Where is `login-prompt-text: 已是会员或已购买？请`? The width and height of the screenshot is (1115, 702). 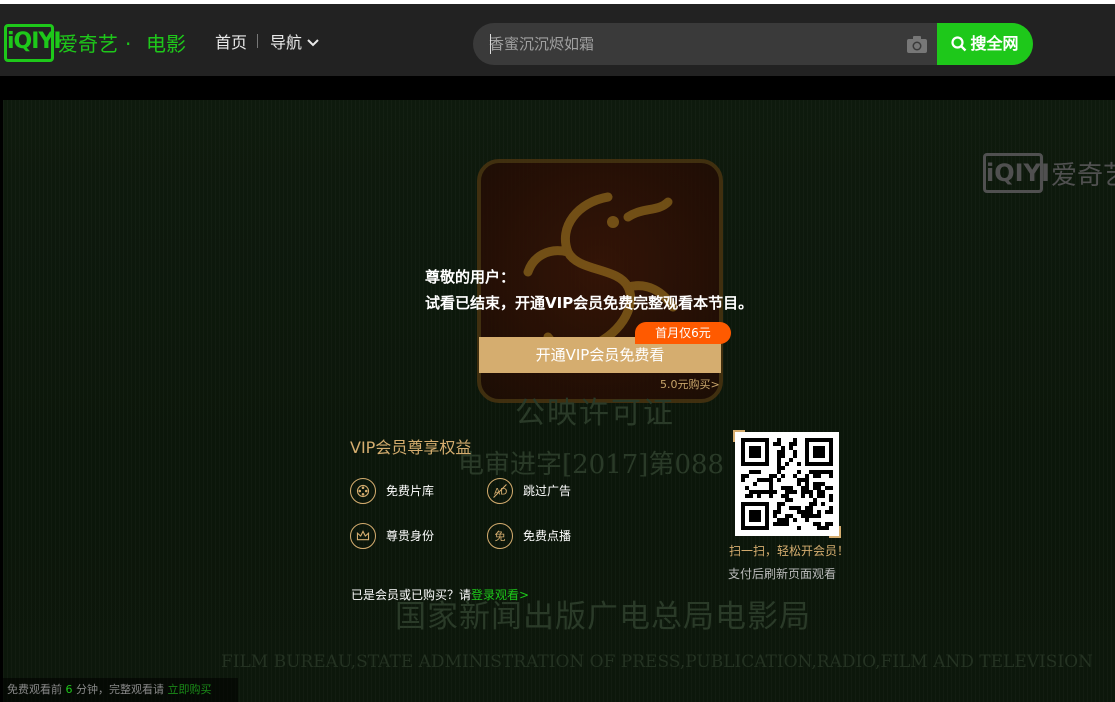
login-prompt-text: 已是会员或已购买？请 is located at coordinates (411, 595).